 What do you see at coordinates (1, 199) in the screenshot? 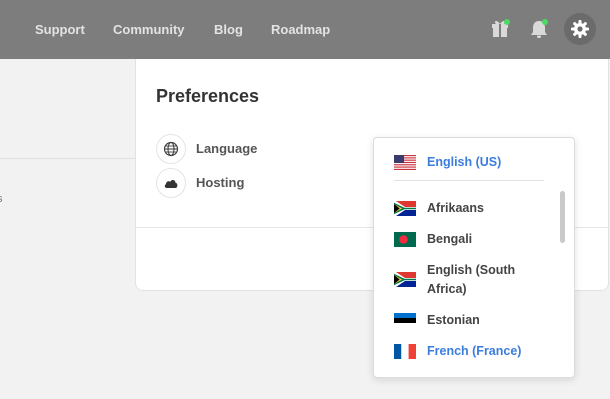
I see `left-panel-text-fragment: s` at bounding box center [1, 199].